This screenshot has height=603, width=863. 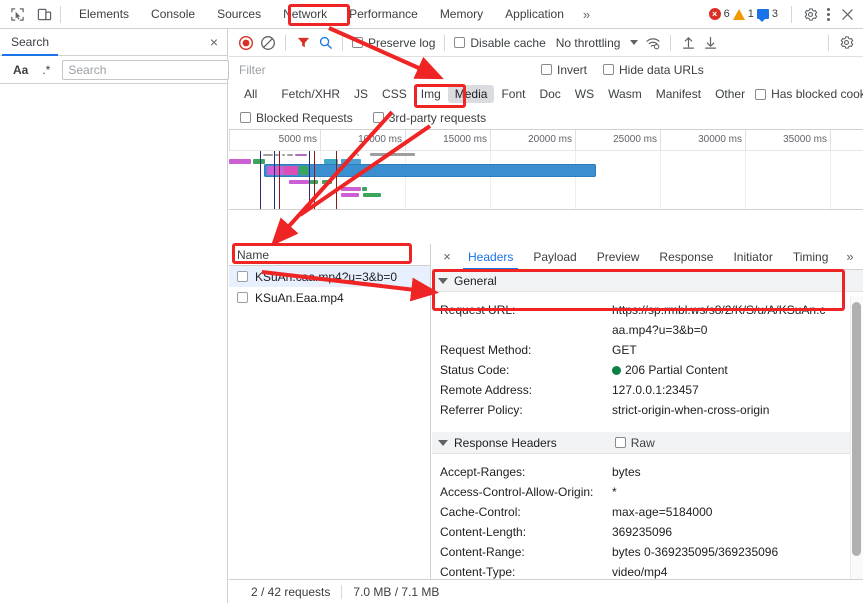 What do you see at coordinates (461, 14) in the screenshot?
I see `tab-memory: Memory` at bounding box center [461, 14].